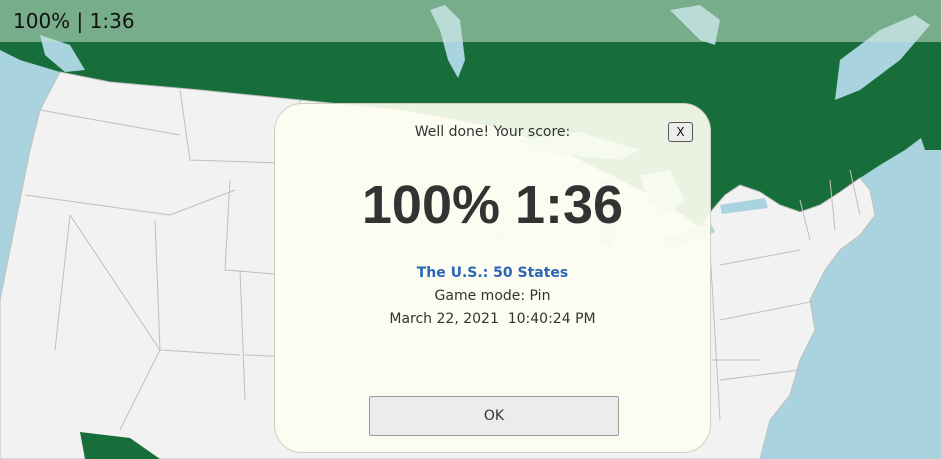  Describe the element at coordinates (492, 273) in the screenshot. I see `quiz-name-link: The U.S.: 50 States` at that location.